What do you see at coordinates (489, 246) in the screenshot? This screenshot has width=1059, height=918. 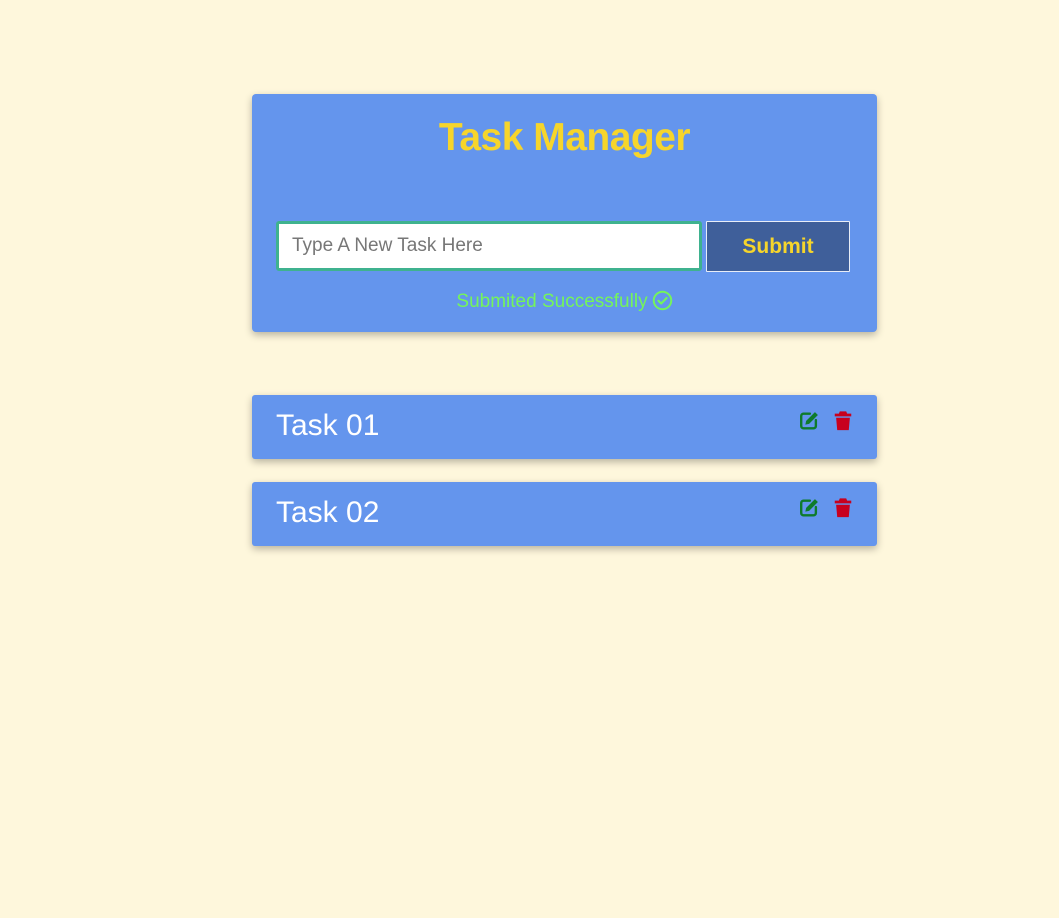 I see `new-task-input` at bounding box center [489, 246].